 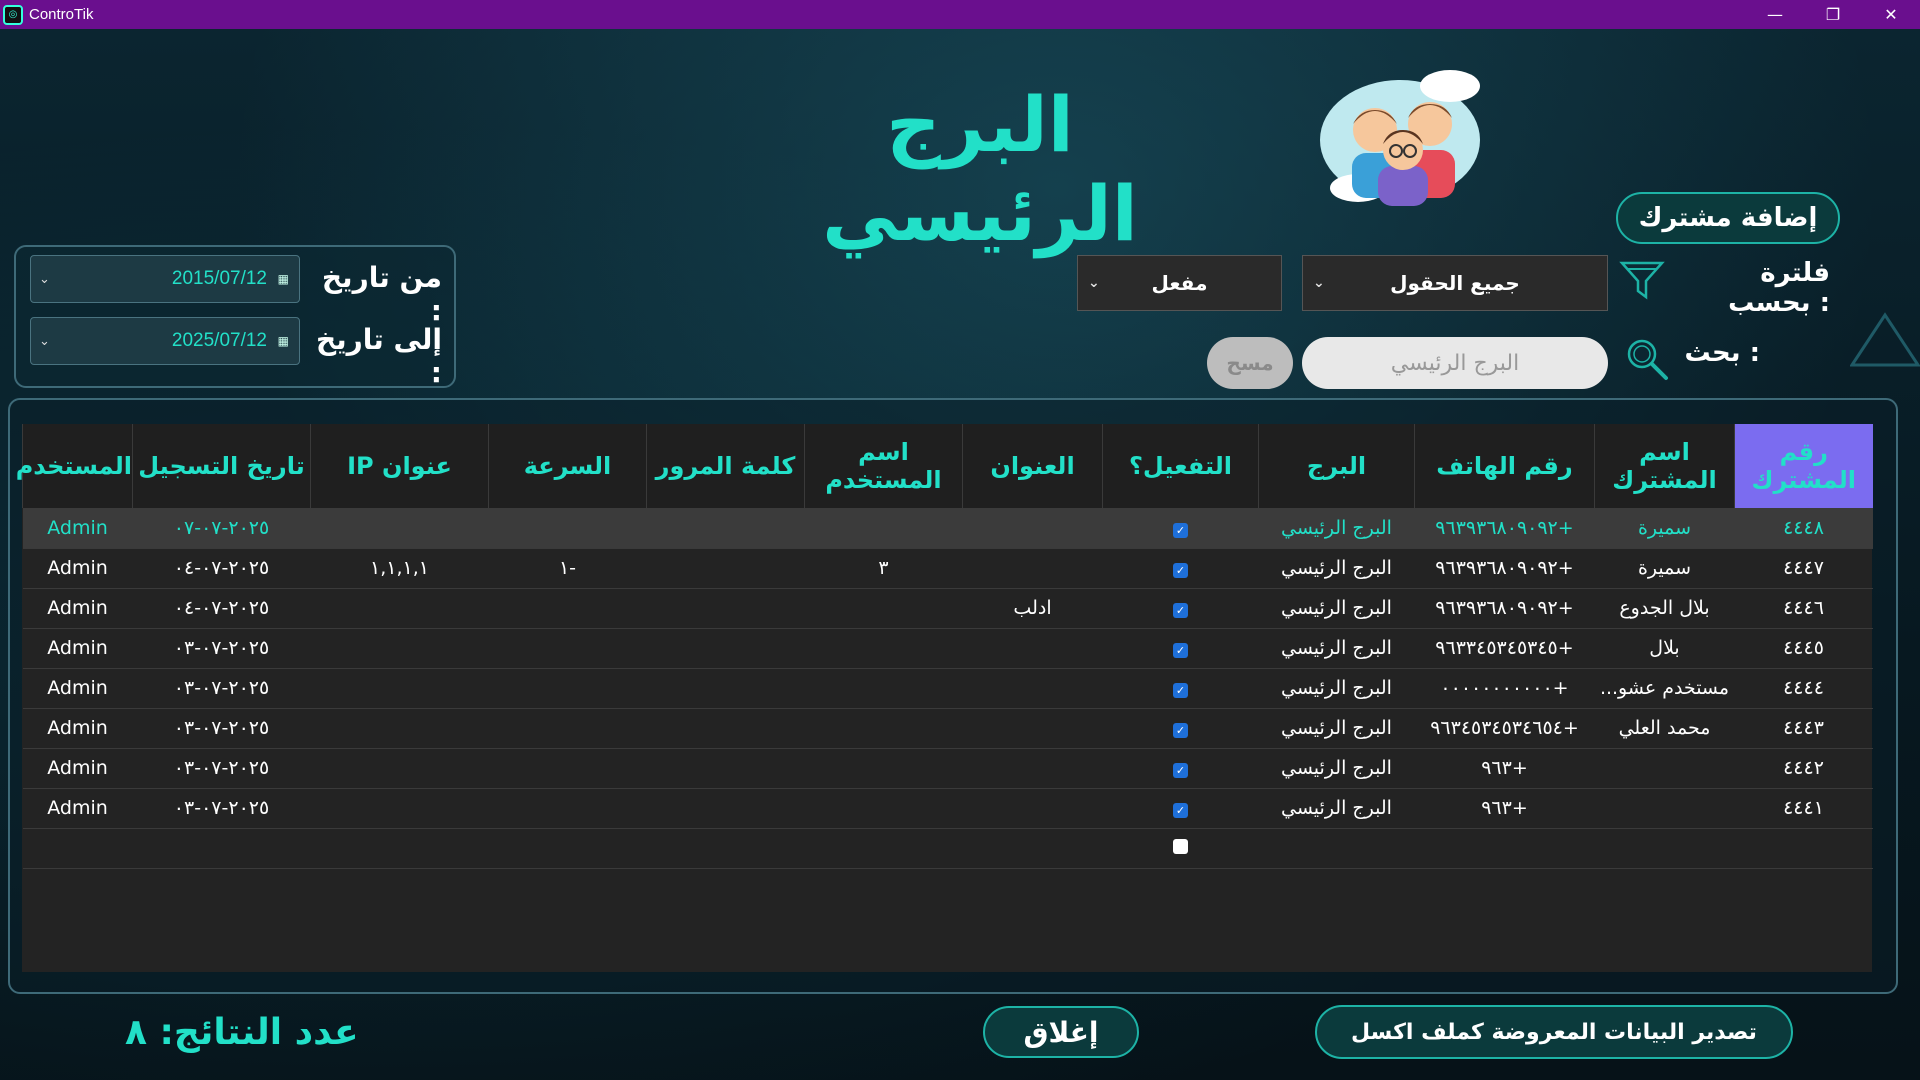 I want to click on table-row: ٤٤٤١ +٩٦٣ البرج الرئيسي ✓ ٢٠٢٥-٠٧-٠٣ Admin, so click(x=947, y=808).